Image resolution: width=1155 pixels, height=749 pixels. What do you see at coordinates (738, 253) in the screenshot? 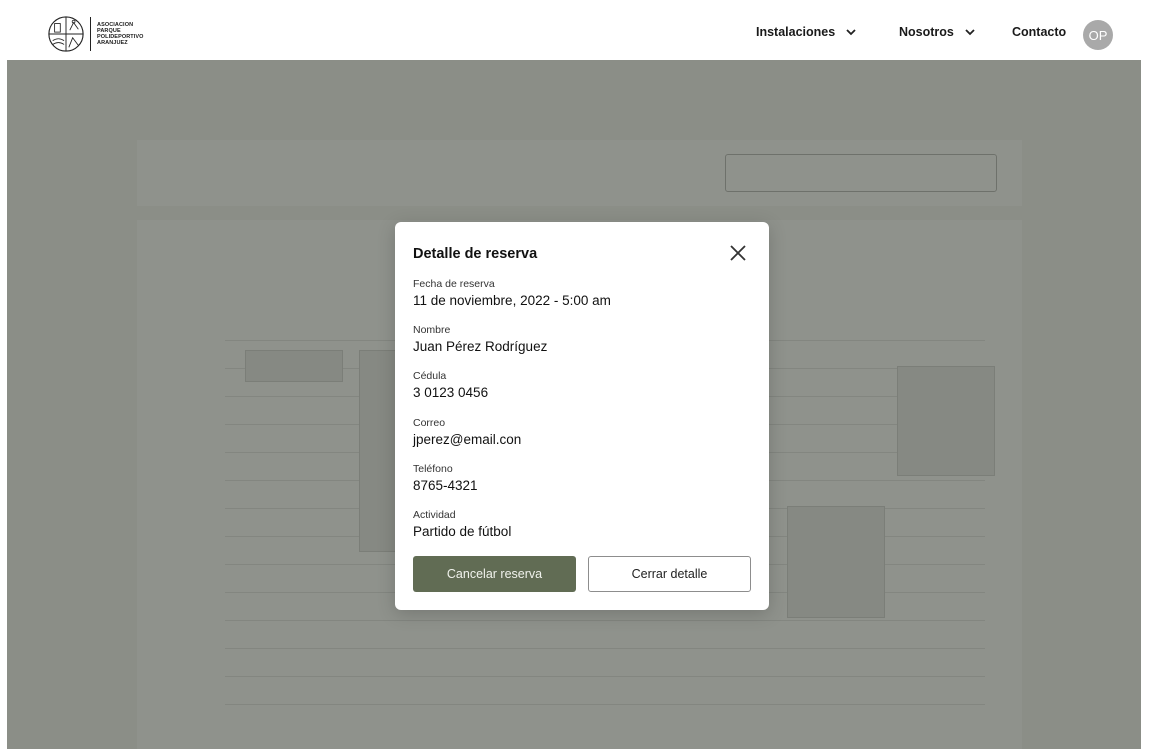
I see `close-icon` at bounding box center [738, 253].